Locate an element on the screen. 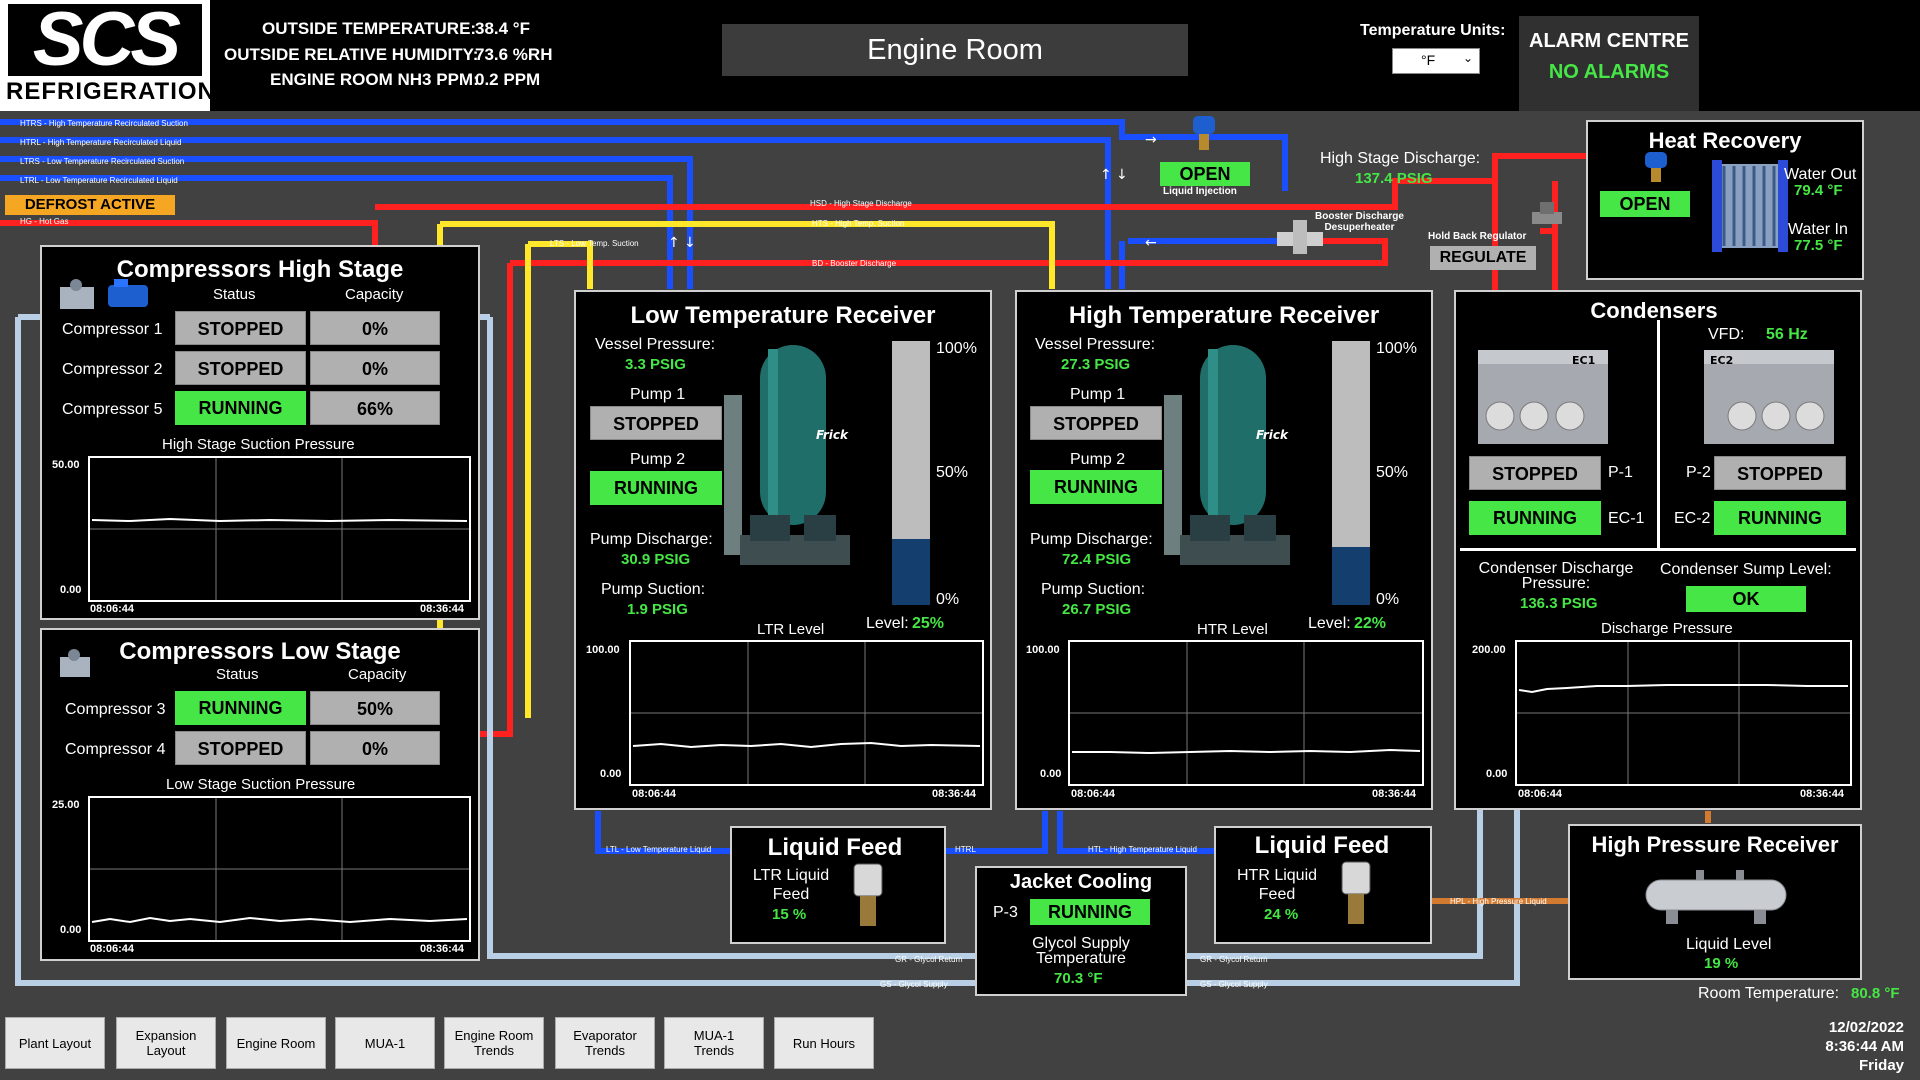  nav-plant-layout: Plant Layout is located at coordinates (55, 1043).